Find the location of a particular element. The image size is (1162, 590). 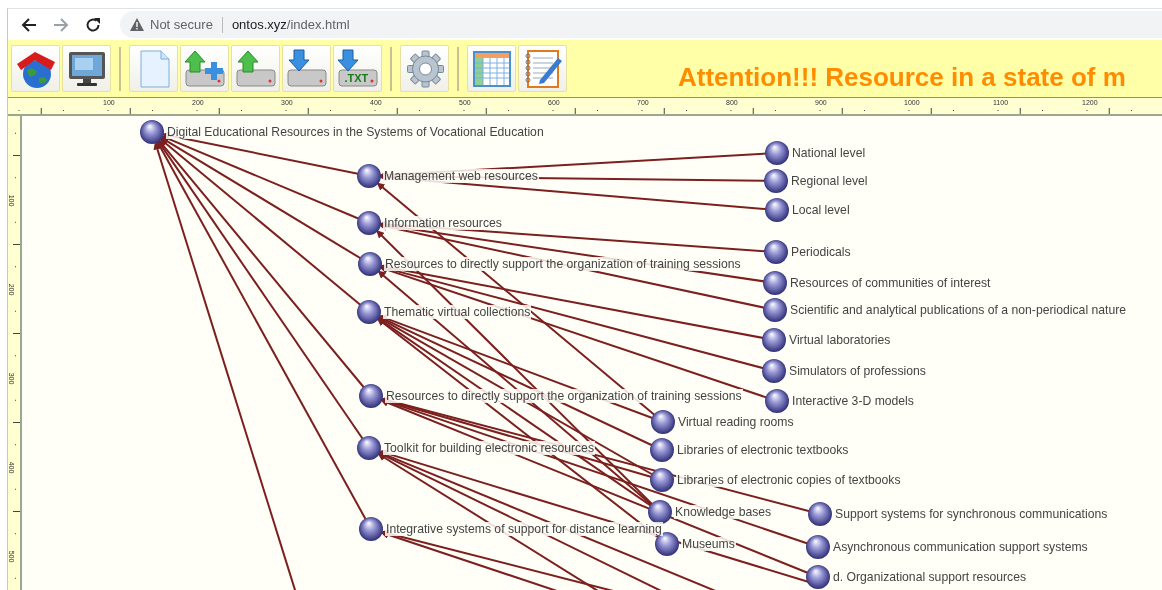

node-label: Toolkit for building electronic resources is located at coordinates (489, 448).